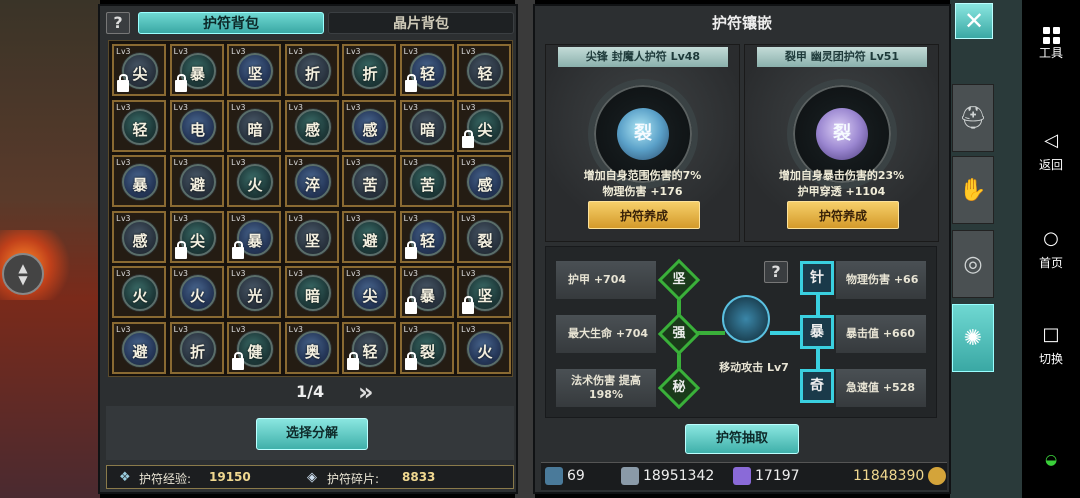 The image size is (1080, 498). I want to click on tab-chip-bag: 晶片背包, so click(421, 23).